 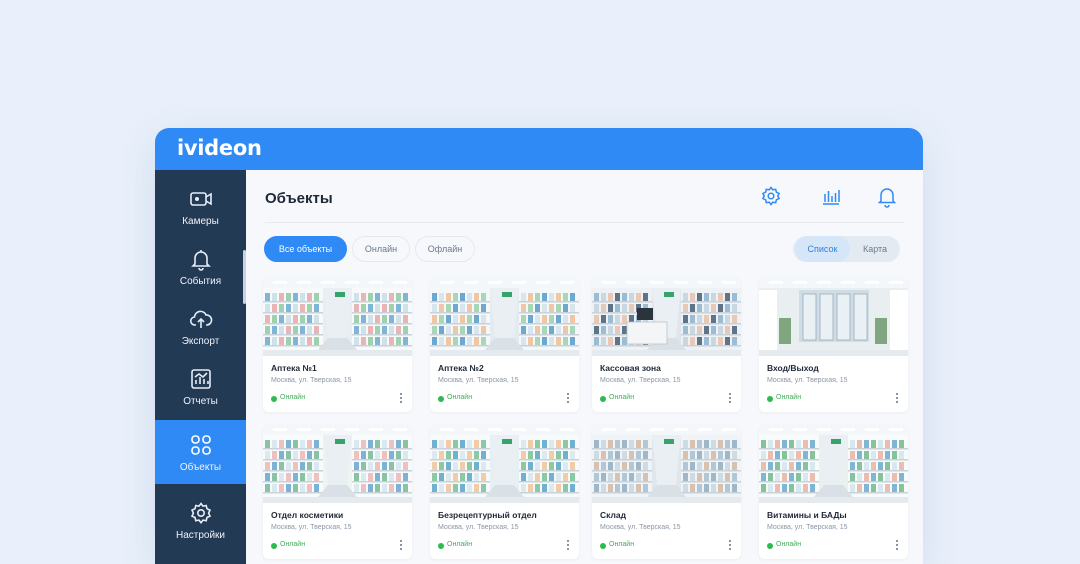 I want to click on sidebar-item-label: События, so click(x=200, y=281).